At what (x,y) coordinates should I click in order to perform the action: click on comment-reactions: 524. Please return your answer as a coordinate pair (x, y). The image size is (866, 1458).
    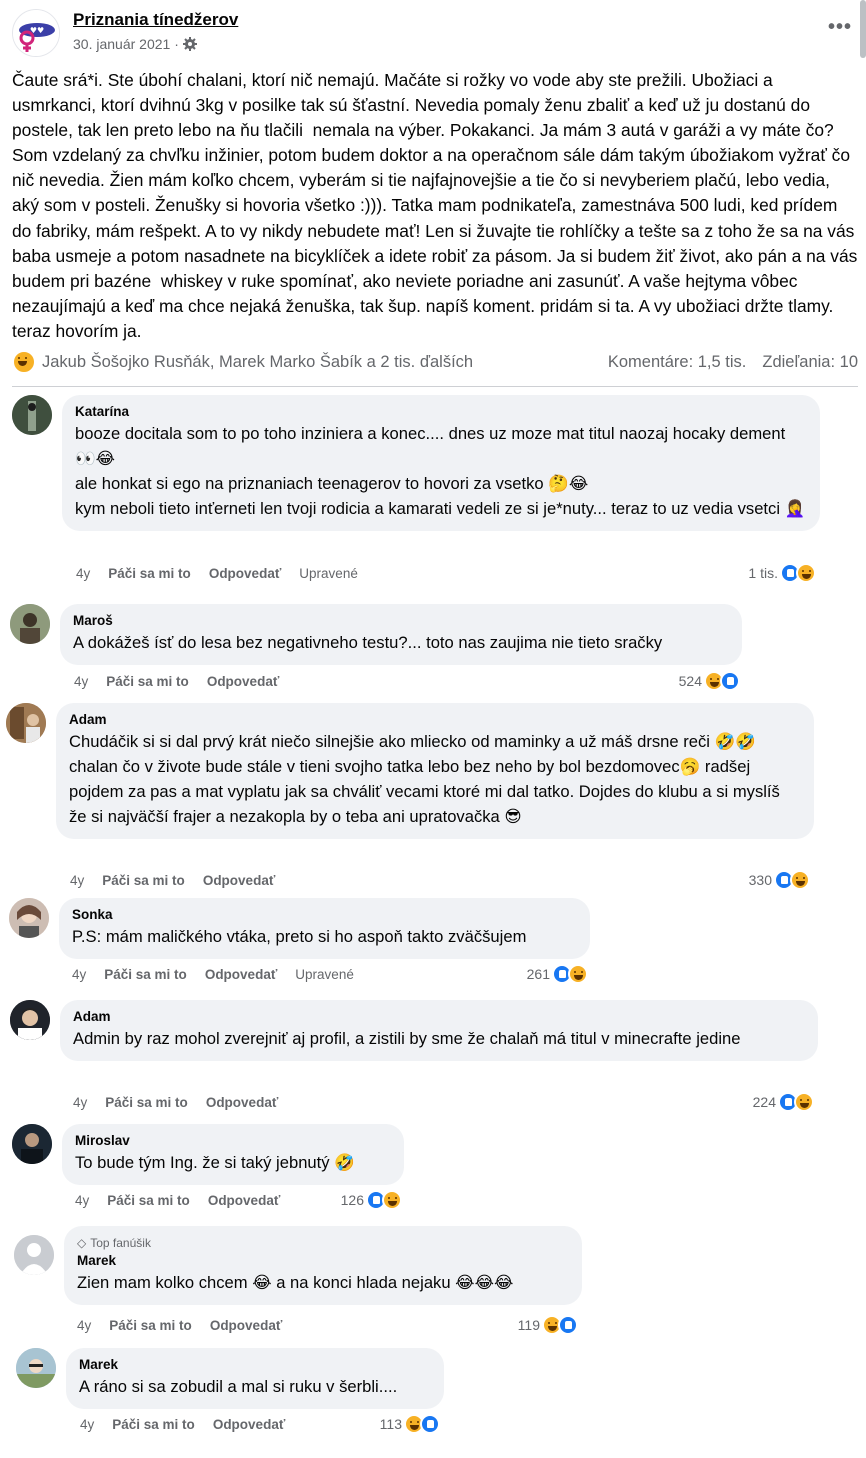
    Looking at the image, I should click on (709, 681).